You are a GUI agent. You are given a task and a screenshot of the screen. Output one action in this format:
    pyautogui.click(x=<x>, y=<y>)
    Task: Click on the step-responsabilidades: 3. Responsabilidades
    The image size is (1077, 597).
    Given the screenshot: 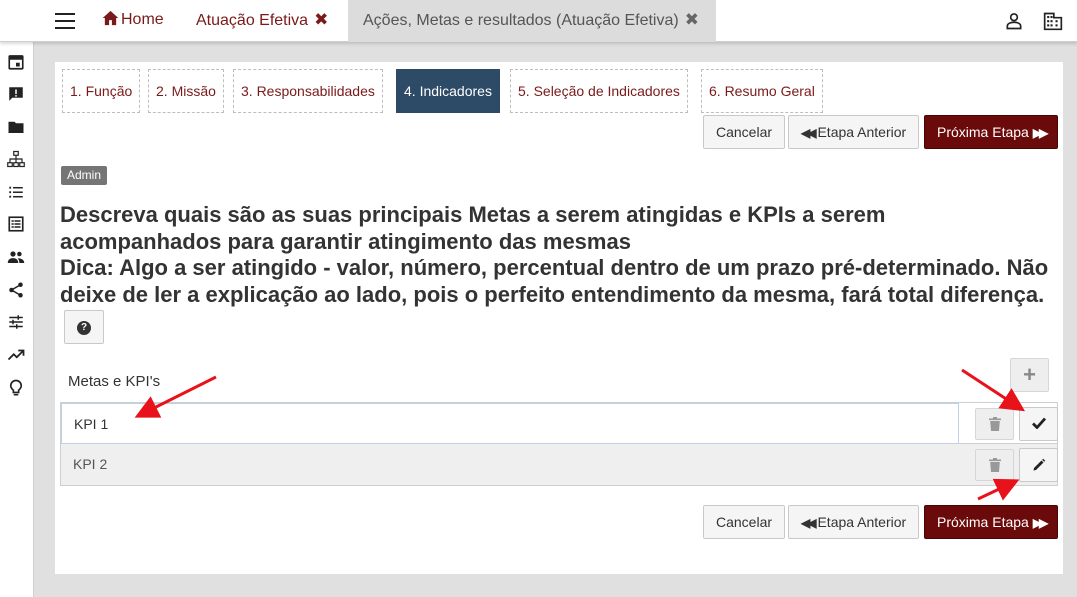 What is the action you would take?
    pyautogui.click(x=308, y=91)
    